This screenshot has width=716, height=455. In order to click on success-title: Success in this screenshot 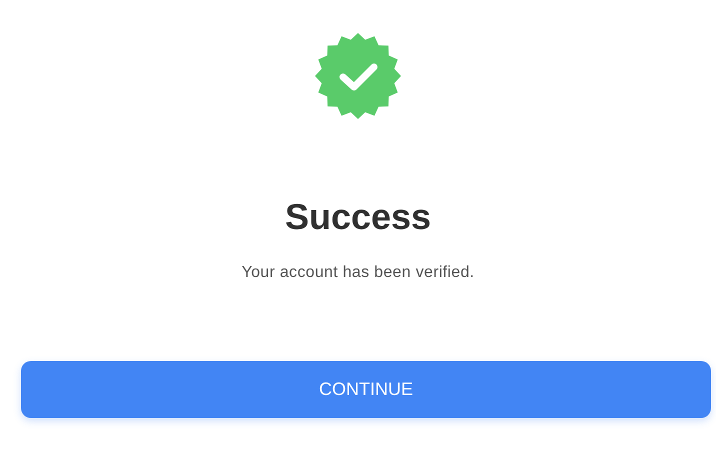, I will do `click(358, 217)`.